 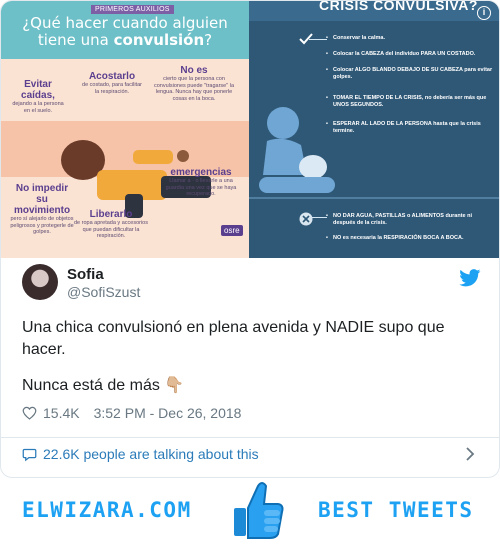 What do you see at coordinates (103, 292) in the screenshot?
I see `author-handle: @SofiSzust` at bounding box center [103, 292].